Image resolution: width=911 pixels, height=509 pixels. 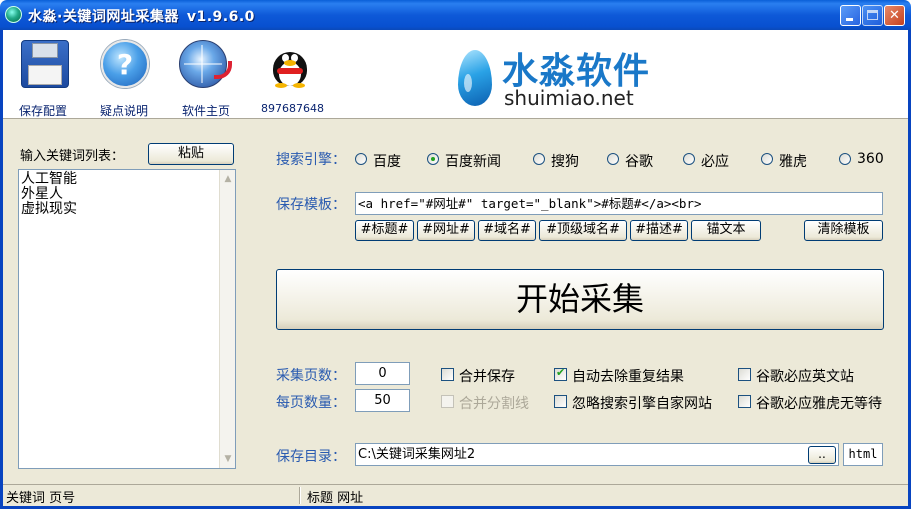 I want to click on engine-option-label: 搜狗, so click(x=565, y=162).